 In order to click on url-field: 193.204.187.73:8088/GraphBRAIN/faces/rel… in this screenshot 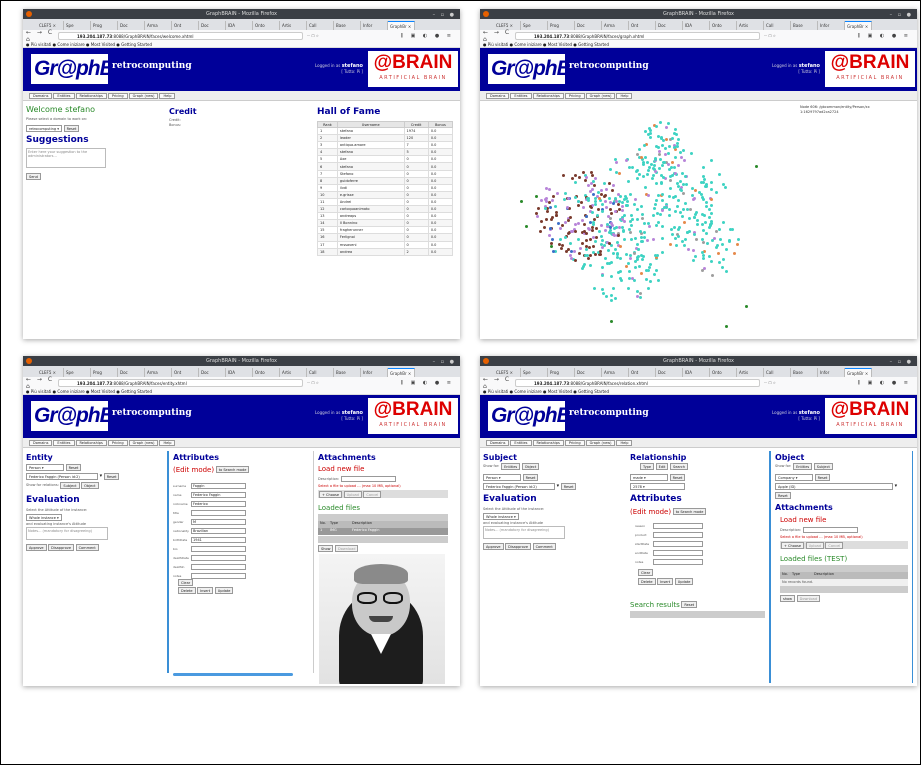, I will do `click(637, 382)`.